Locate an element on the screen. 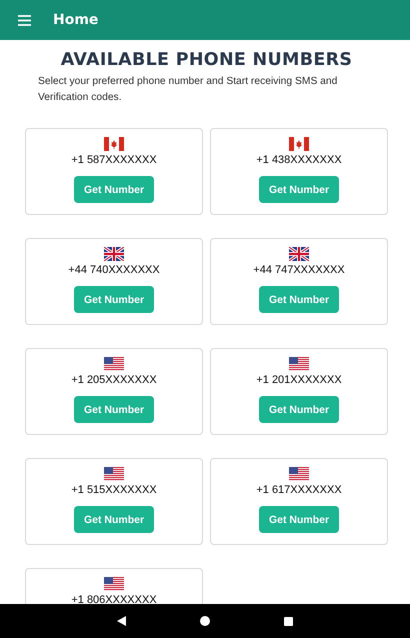 The height and width of the screenshot is (638, 410). home-icon is located at coordinates (205, 621).